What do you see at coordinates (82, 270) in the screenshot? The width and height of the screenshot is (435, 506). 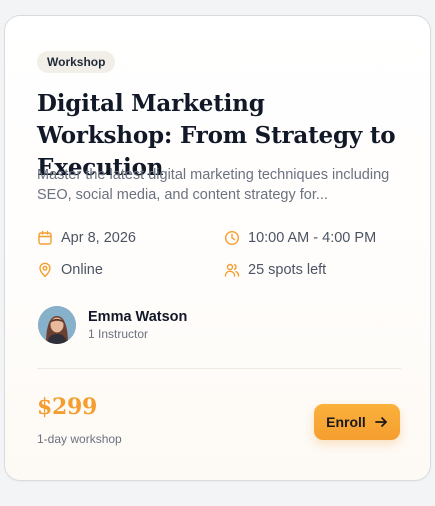 I see `location-text: Online` at bounding box center [82, 270].